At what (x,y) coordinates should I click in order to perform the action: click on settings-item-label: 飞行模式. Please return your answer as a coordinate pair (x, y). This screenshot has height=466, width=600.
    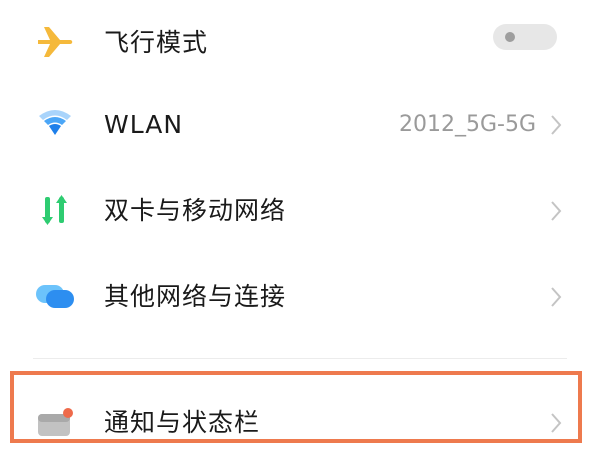
    Looking at the image, I should click on (156, 42).